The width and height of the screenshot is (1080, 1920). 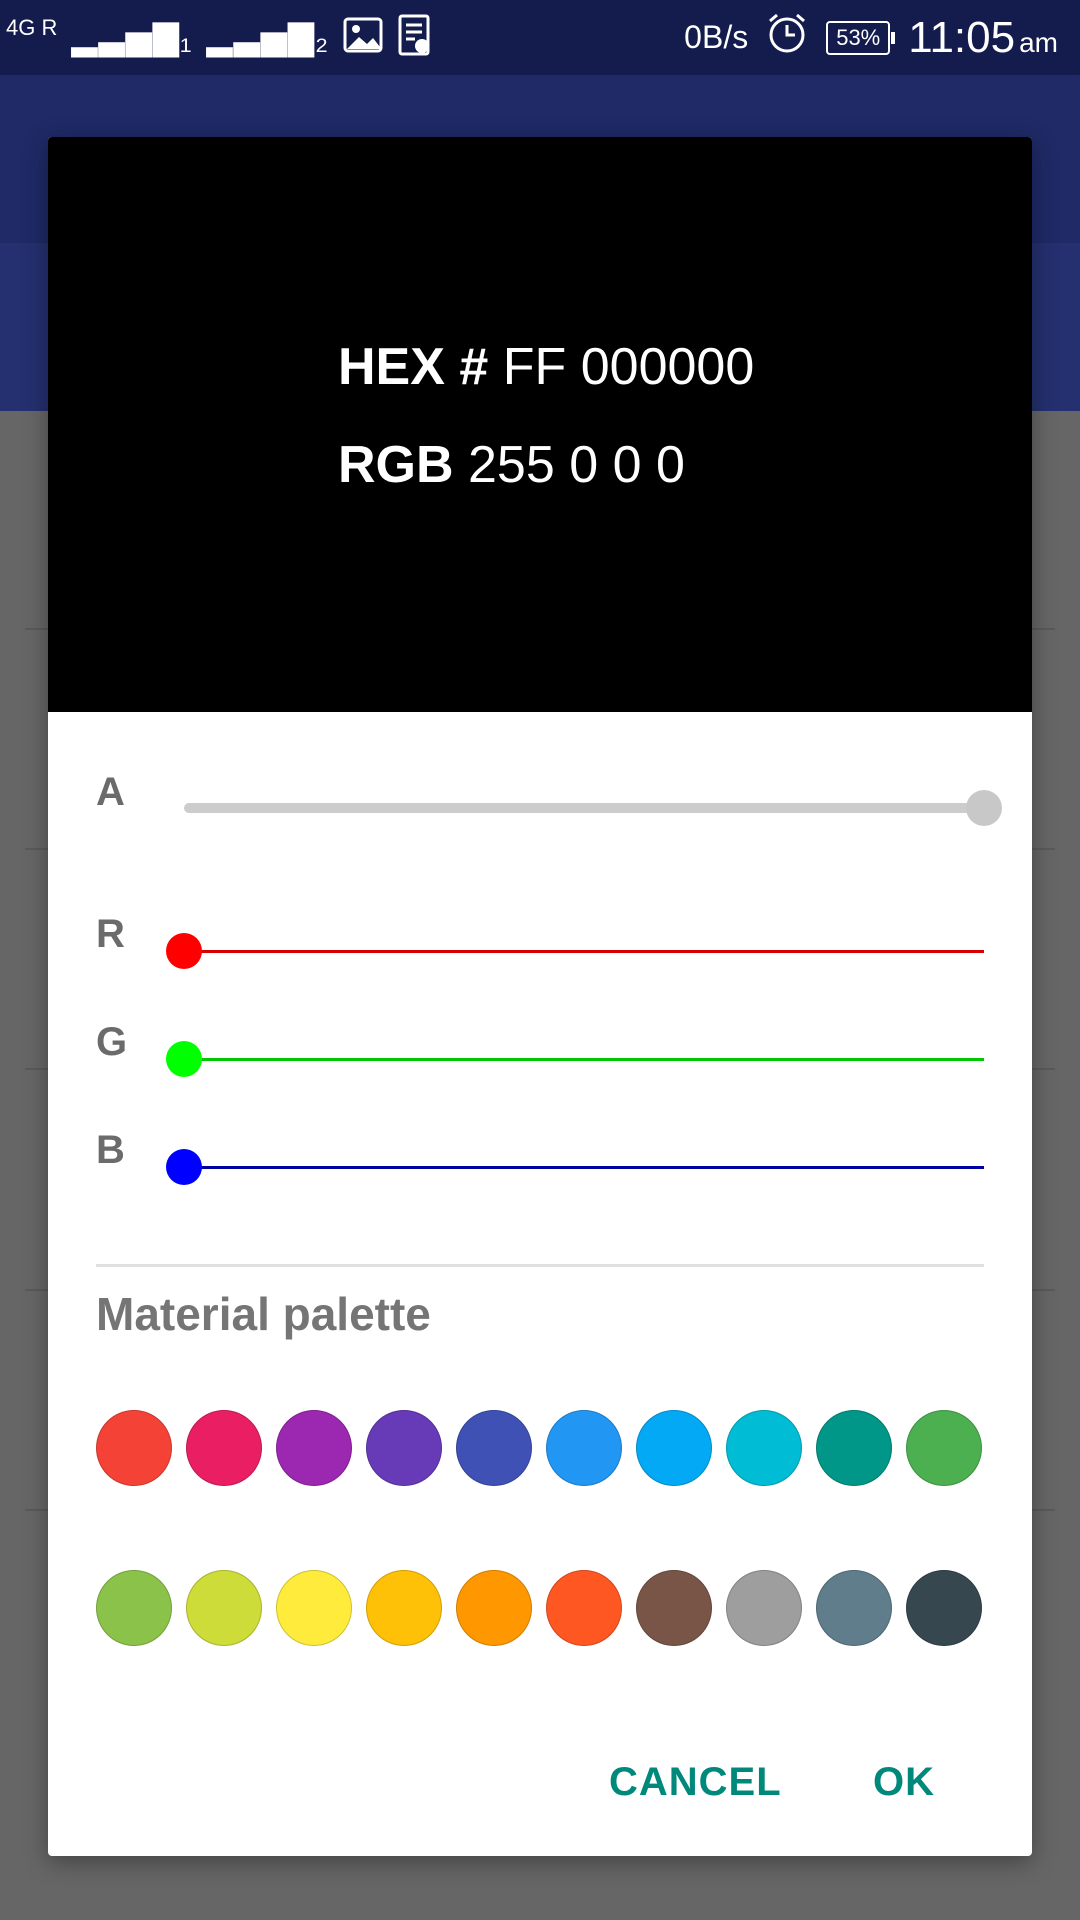 I want to click on signal-sim1-icon: ▂▃▅▇₁, so click(x=132, y=37).